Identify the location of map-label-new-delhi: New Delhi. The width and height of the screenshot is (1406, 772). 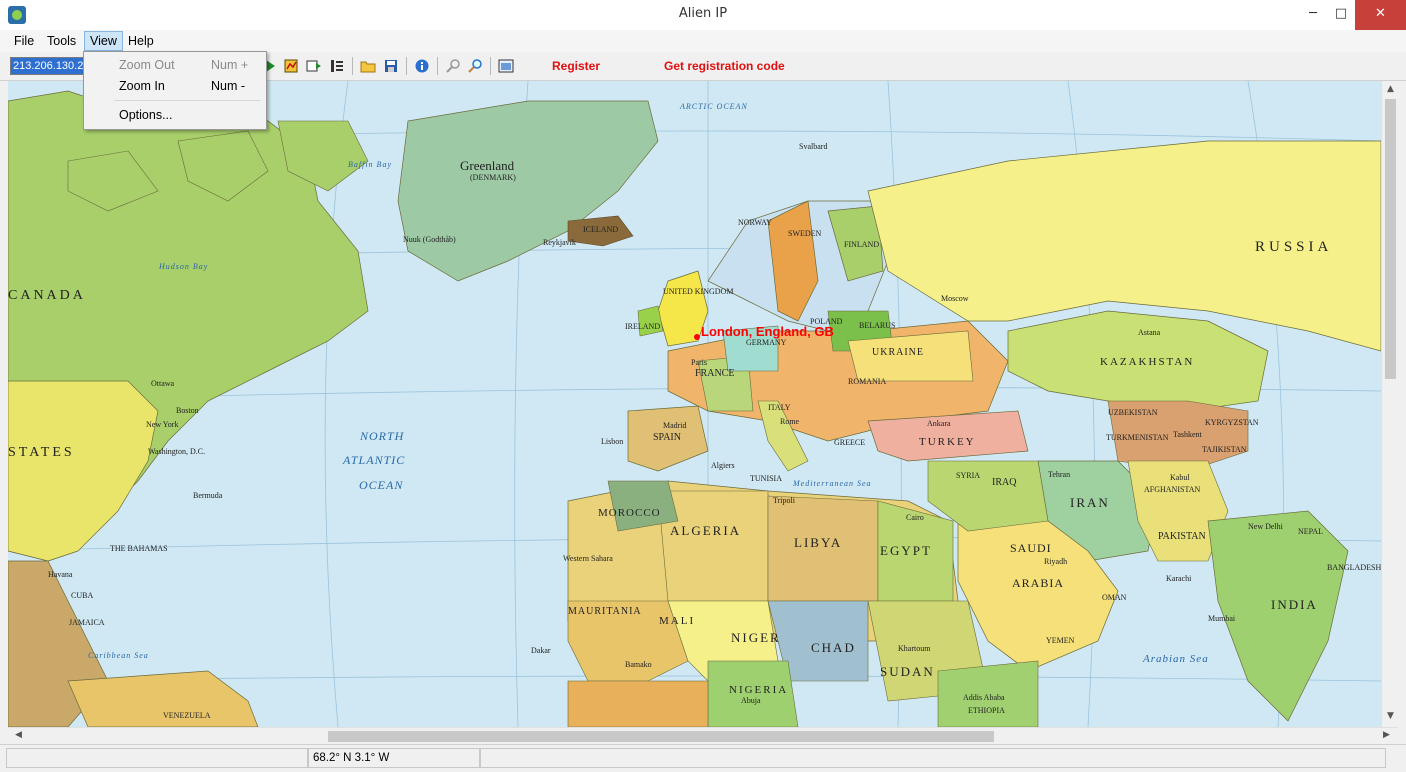
(1265, 526).